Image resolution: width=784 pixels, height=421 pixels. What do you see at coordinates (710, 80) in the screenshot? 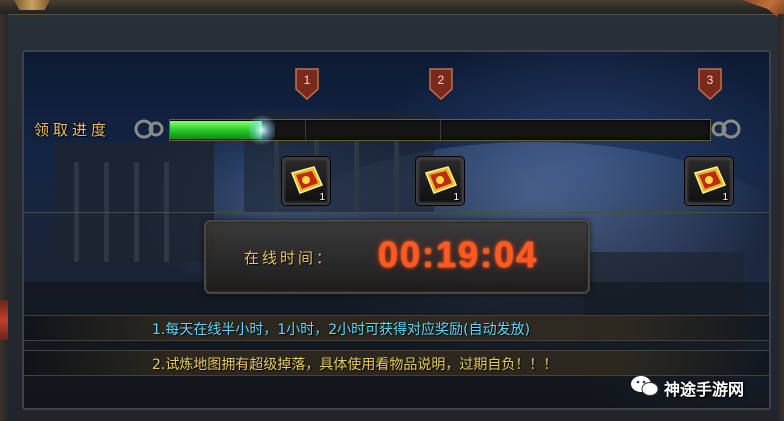
I see `milestone-number: 3` at bounding box center [710, 80].